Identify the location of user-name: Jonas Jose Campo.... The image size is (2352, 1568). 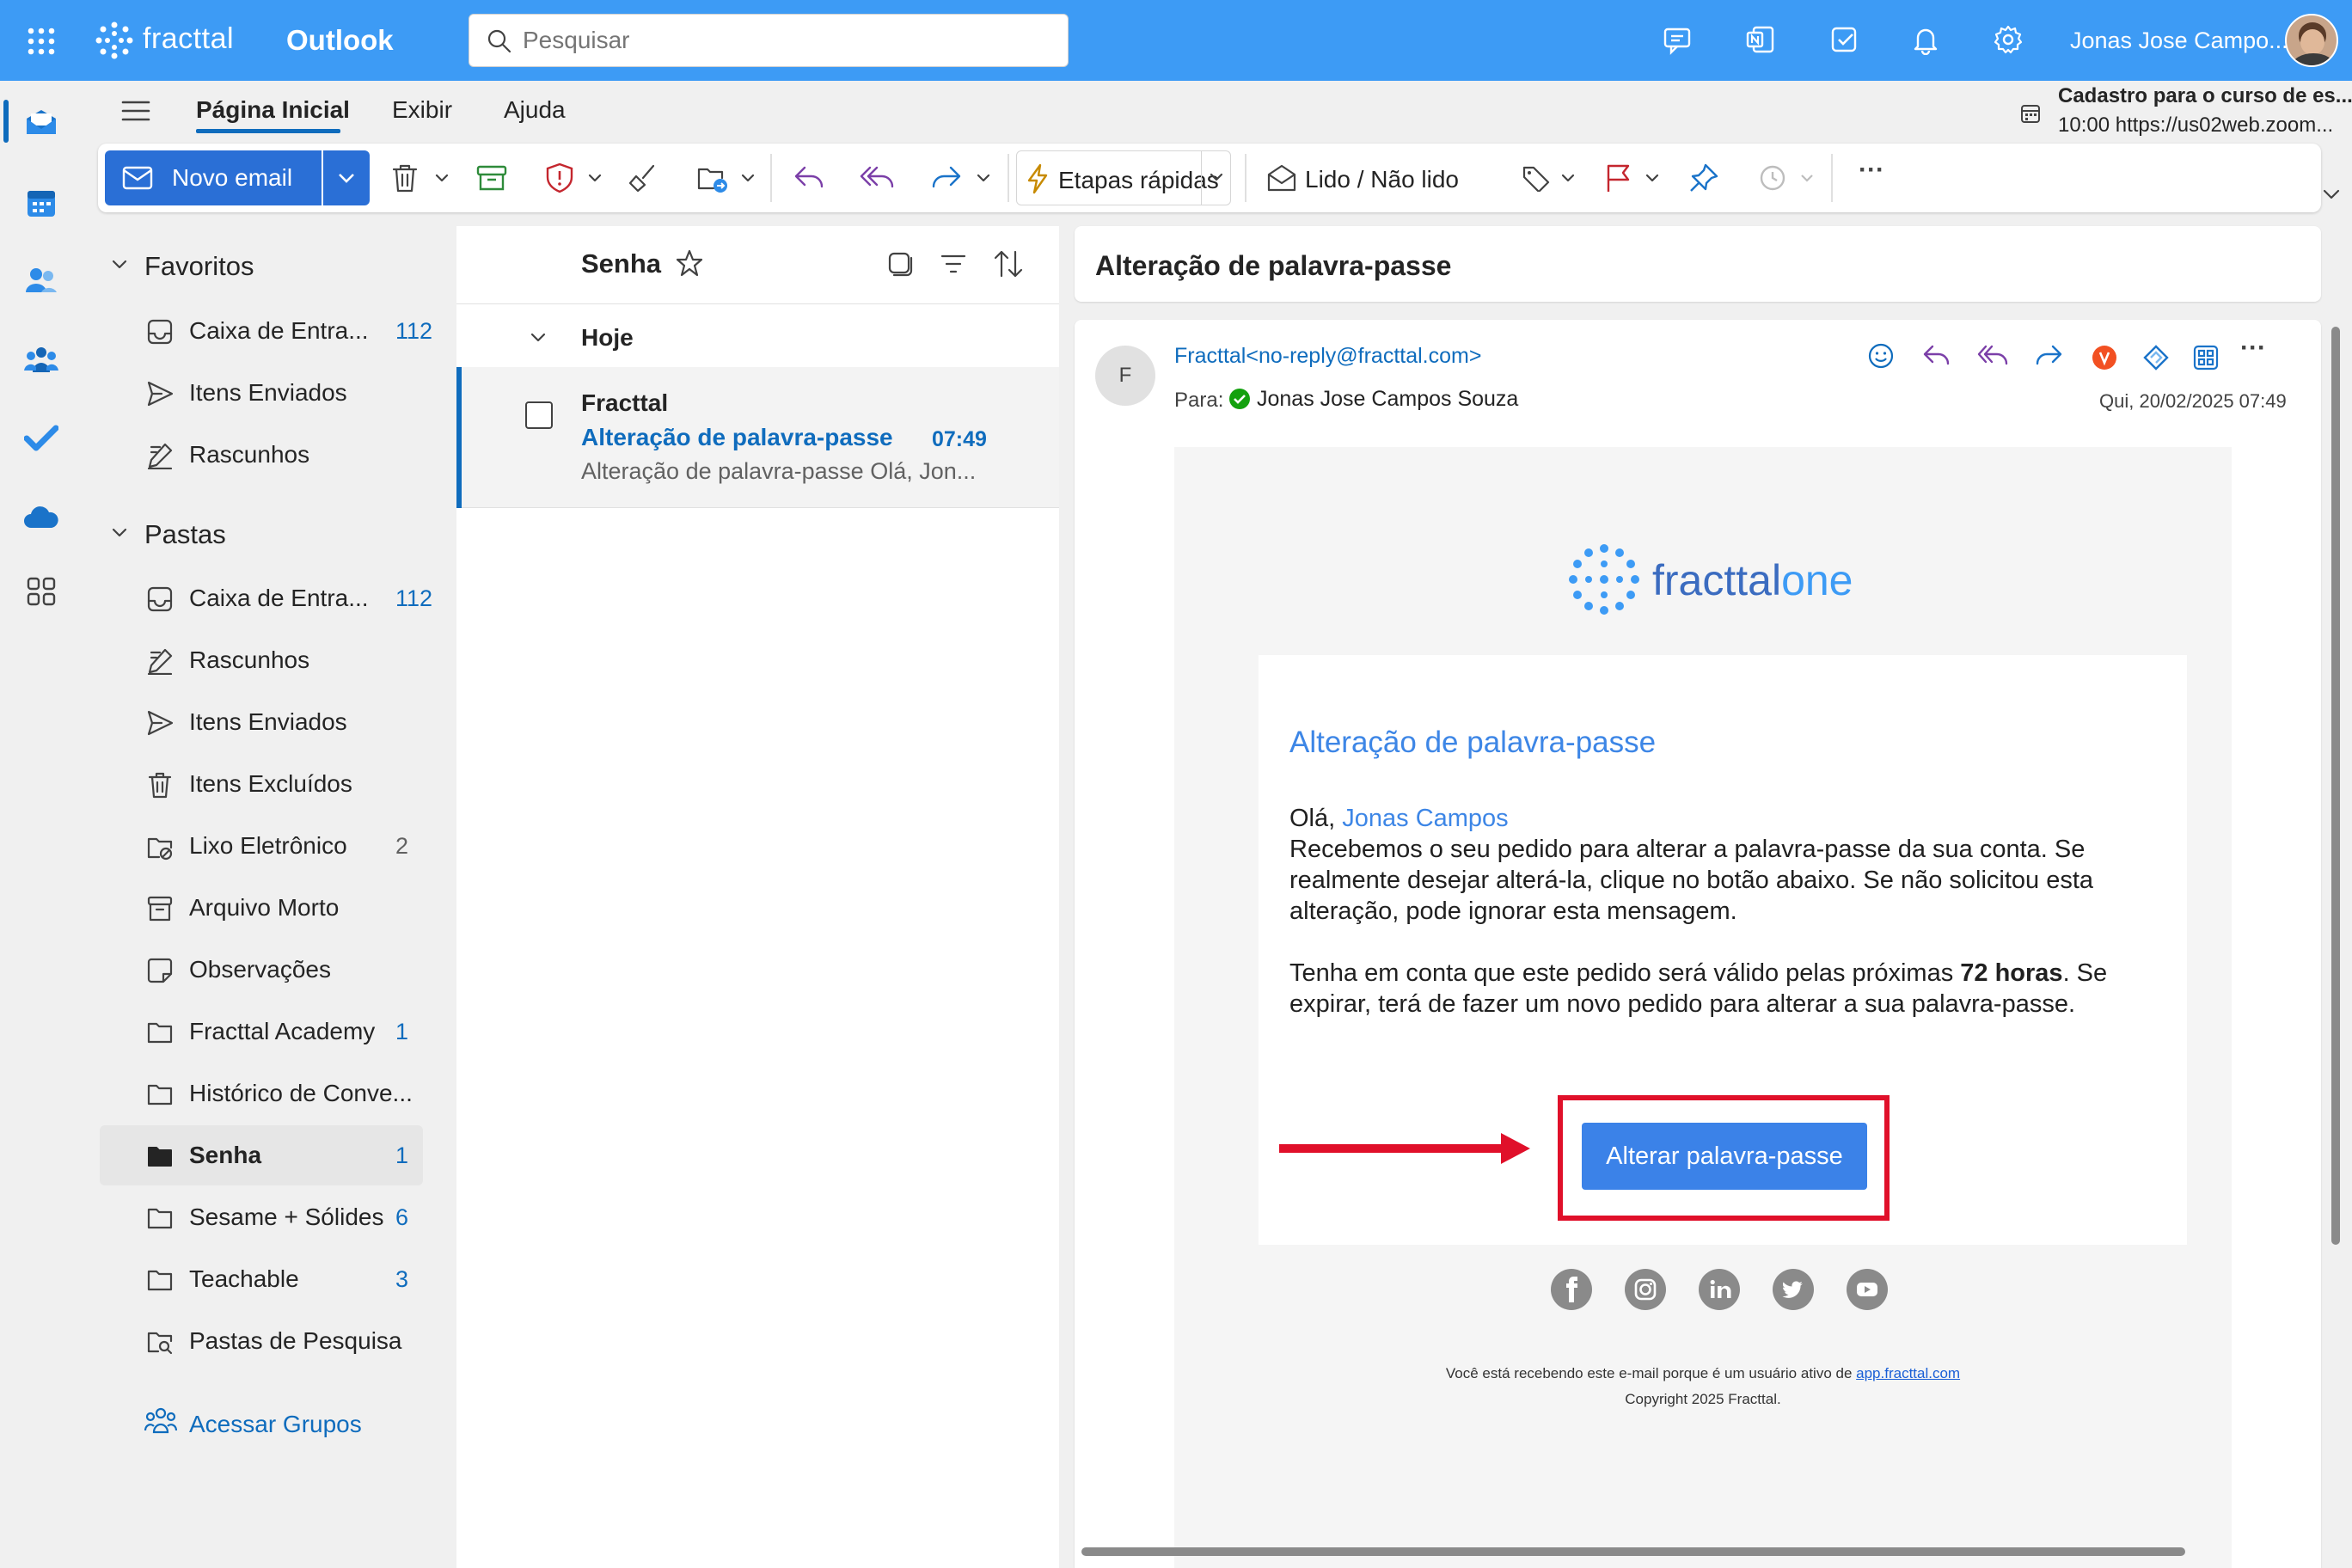
(2179, 41).